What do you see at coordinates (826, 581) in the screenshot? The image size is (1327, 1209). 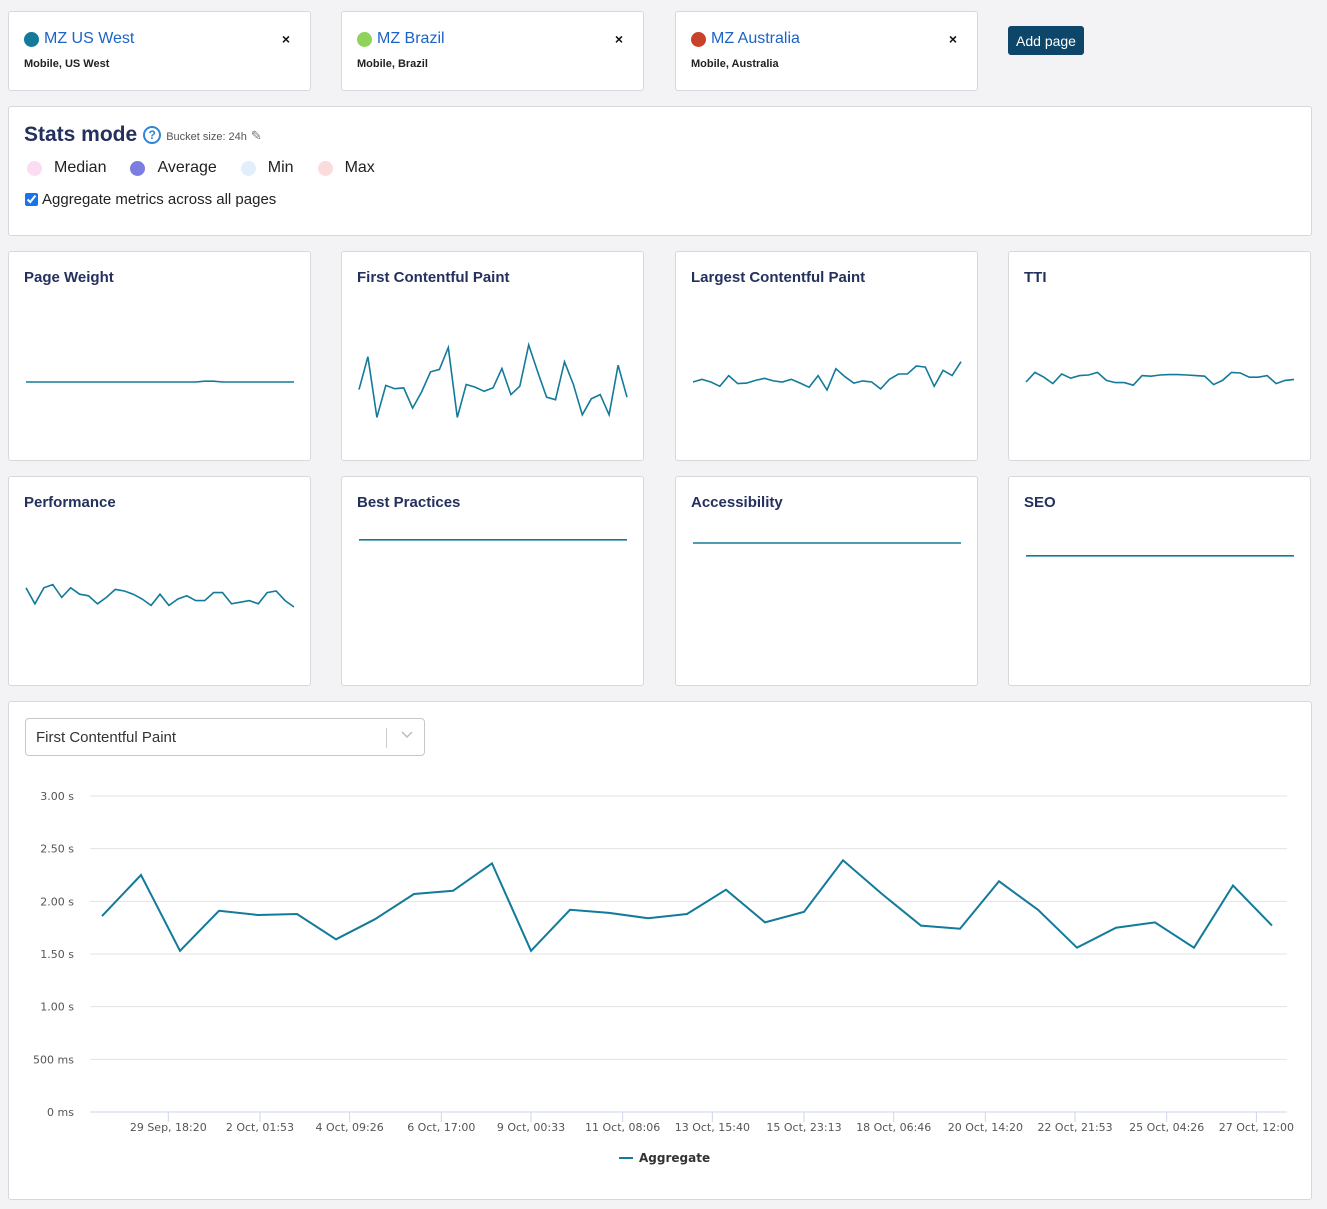 I see `metric-card-accessibility: Accessibility` at bounding box center [826, 581].